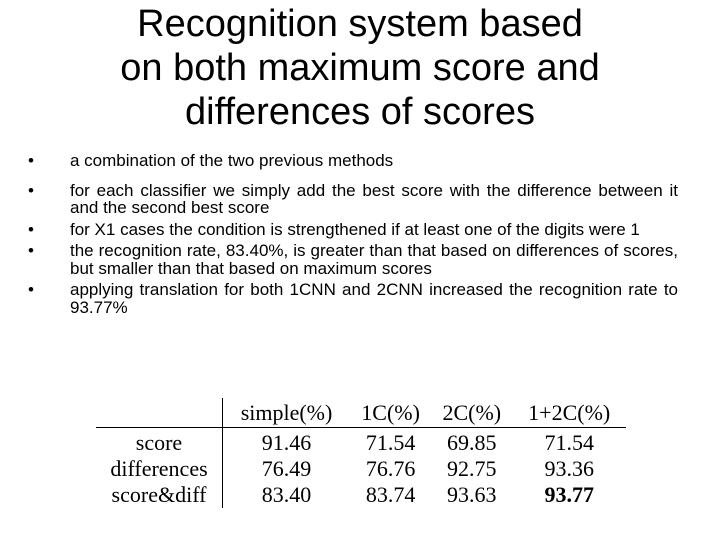 Image resolution: width=720 pixels, height=540 pixels. I want to click on row-label: differences, so click(159, 469).